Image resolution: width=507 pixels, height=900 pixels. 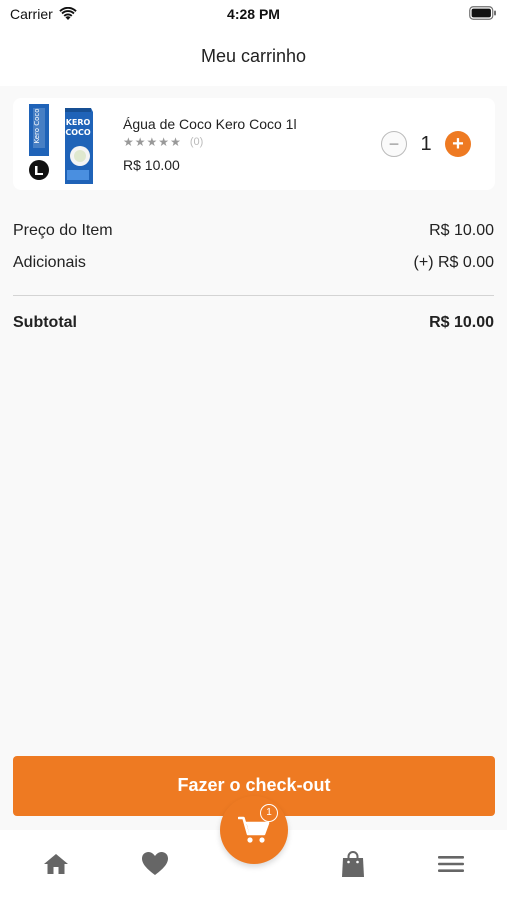 What do you see at coordinates (151, 165) in the screenshot?
I see `product-price: R$ 10.00` at bounding box center [151, 165].